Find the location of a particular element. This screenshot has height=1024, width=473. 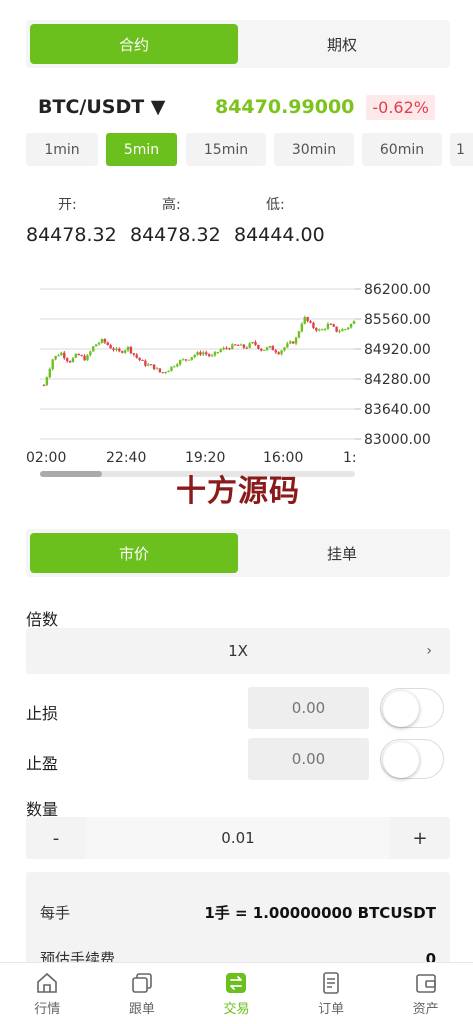

multiplier-selector: 1X › is located at coordinates (238, 651).